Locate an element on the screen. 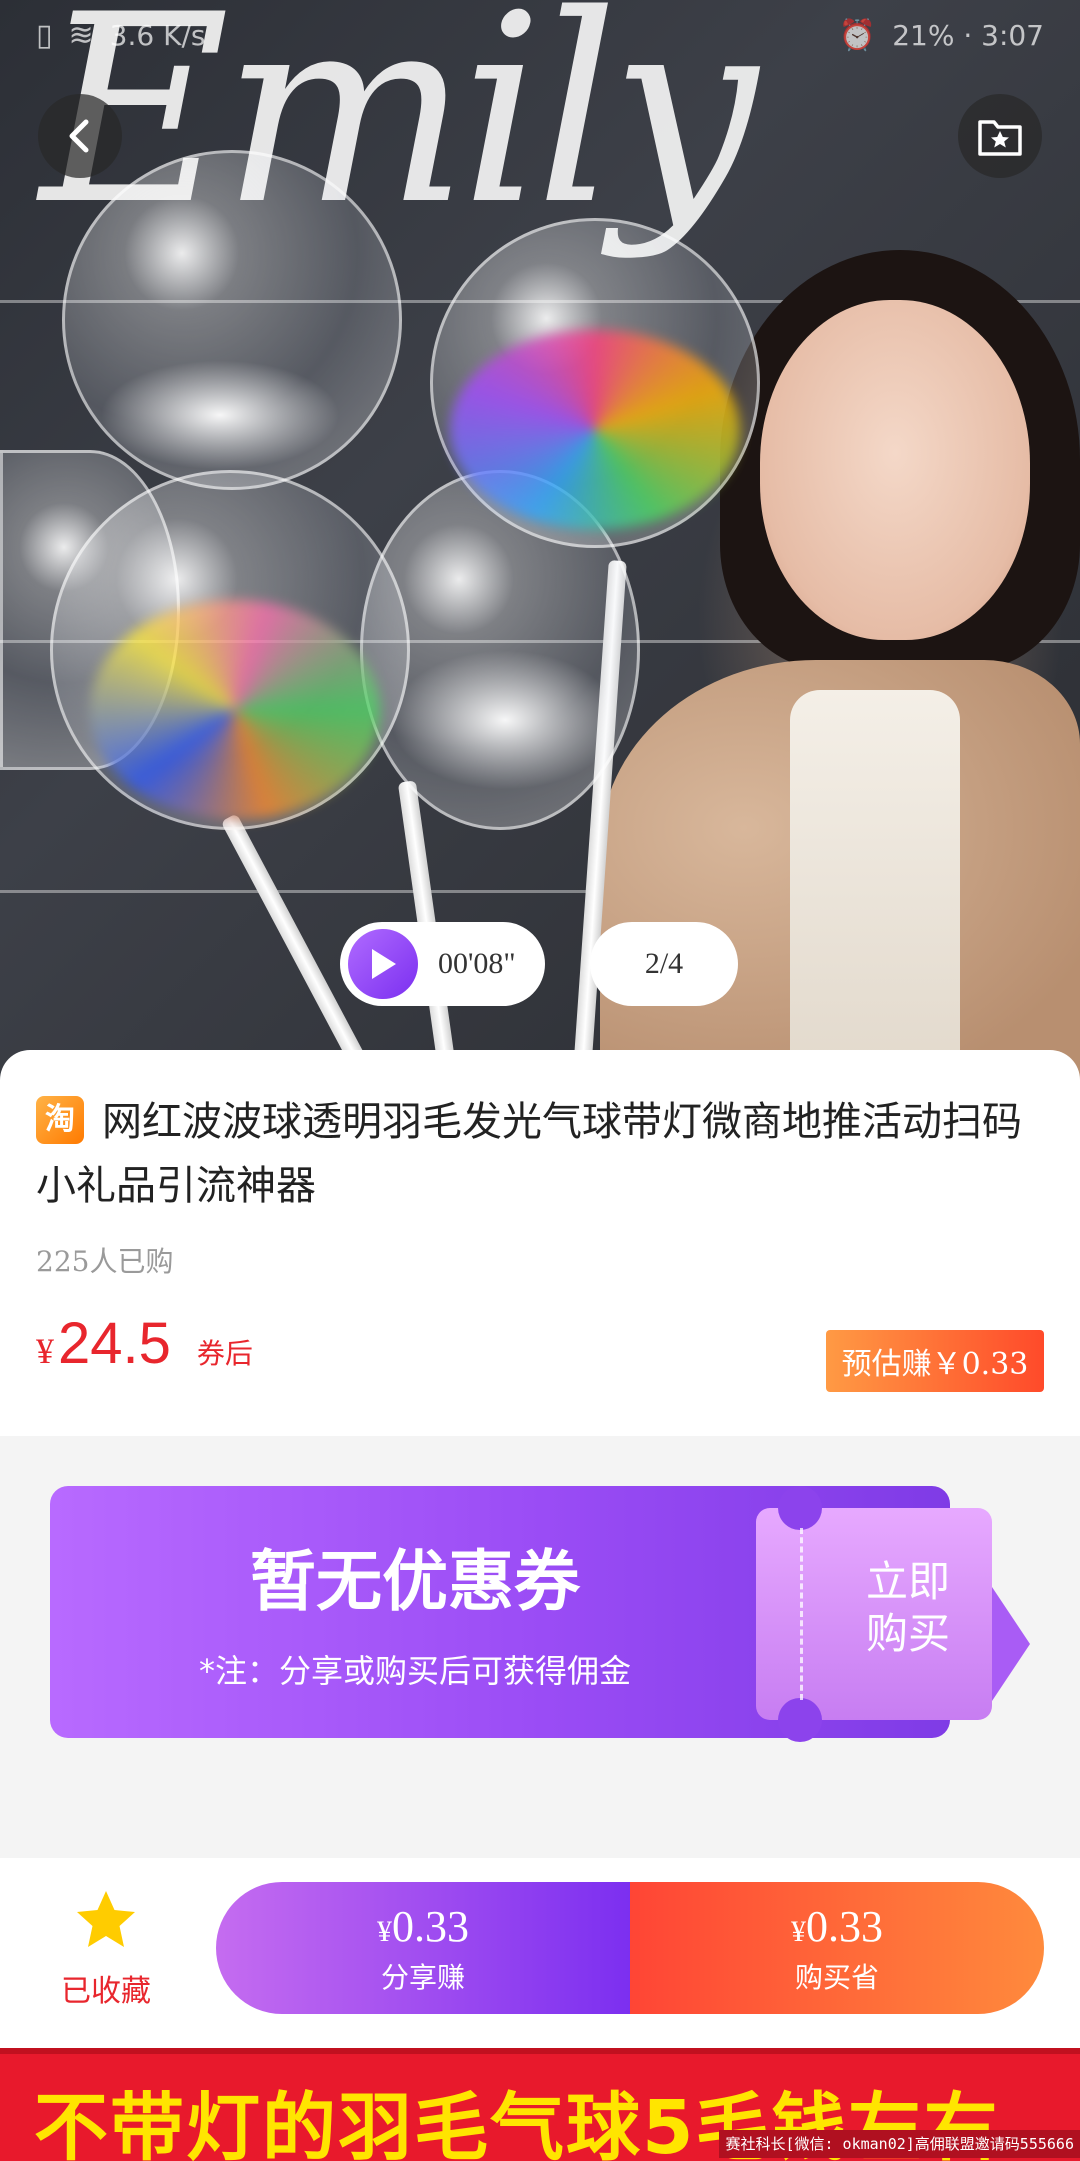  network-speed: 3.6 K/s is located at coordinates (157, 35).